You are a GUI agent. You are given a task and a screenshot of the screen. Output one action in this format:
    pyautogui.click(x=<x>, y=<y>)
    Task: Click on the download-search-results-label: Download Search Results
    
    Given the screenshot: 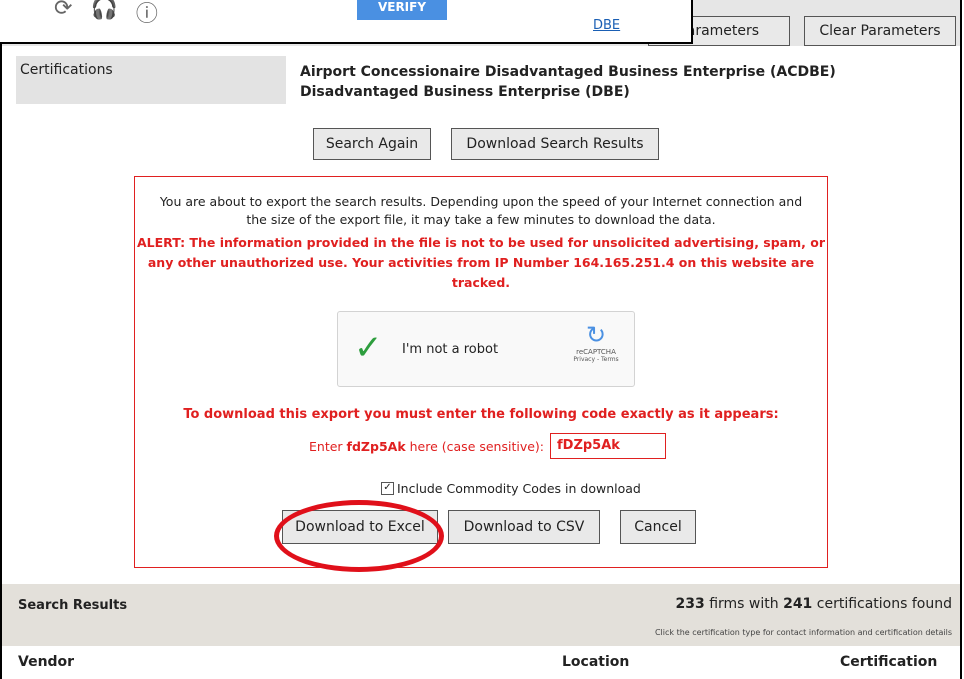 What is the action you would take?
    pyautogui.click(x=555, y=144)
    